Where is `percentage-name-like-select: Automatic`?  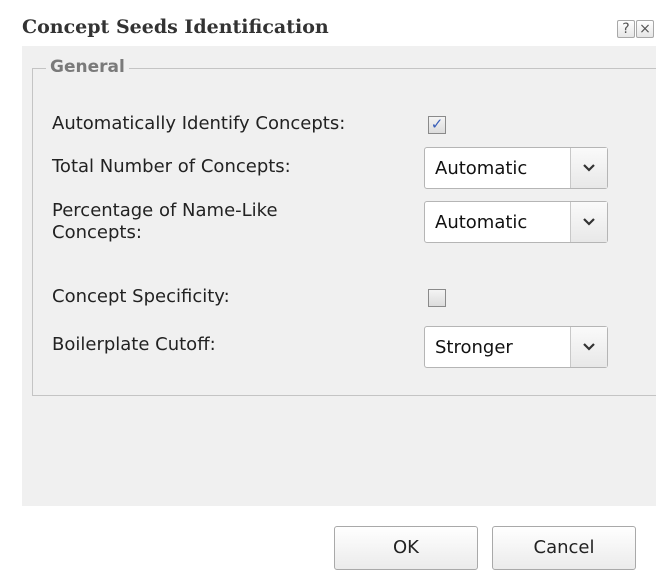 percentage-name-like-select: Automatic is located at coordinates (516, 222).